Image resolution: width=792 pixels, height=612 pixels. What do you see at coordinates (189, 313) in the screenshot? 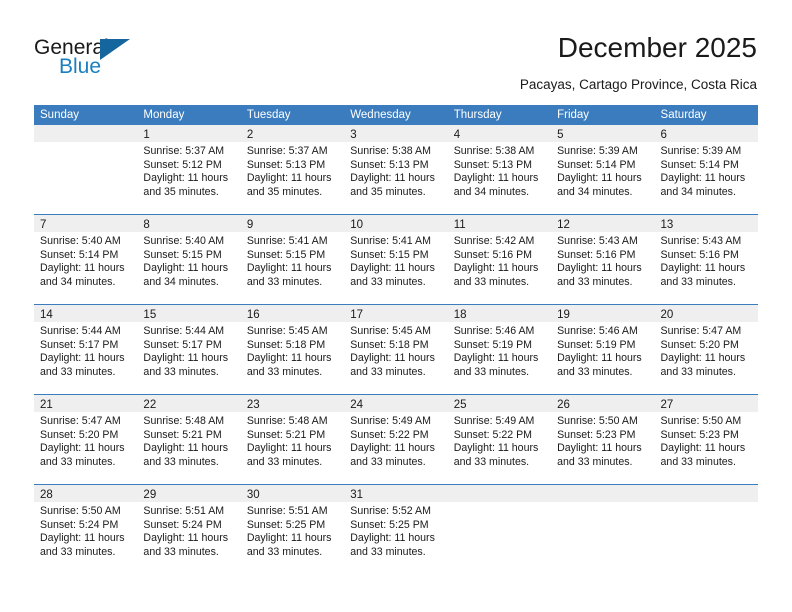
I see `day-number-band: 15` at bounding box center [189, 313].